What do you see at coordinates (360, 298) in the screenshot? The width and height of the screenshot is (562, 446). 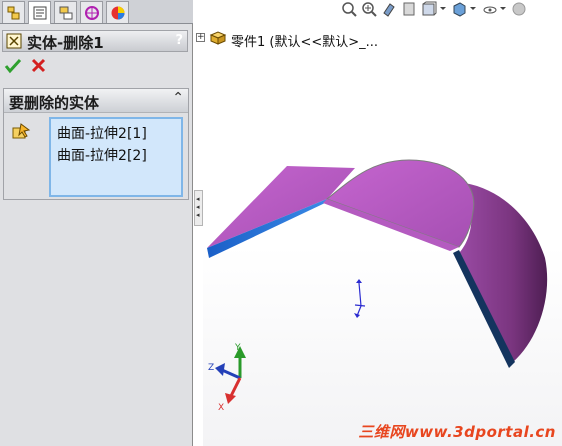 I see `reference-point-marker` at bounding box center [360, 298].